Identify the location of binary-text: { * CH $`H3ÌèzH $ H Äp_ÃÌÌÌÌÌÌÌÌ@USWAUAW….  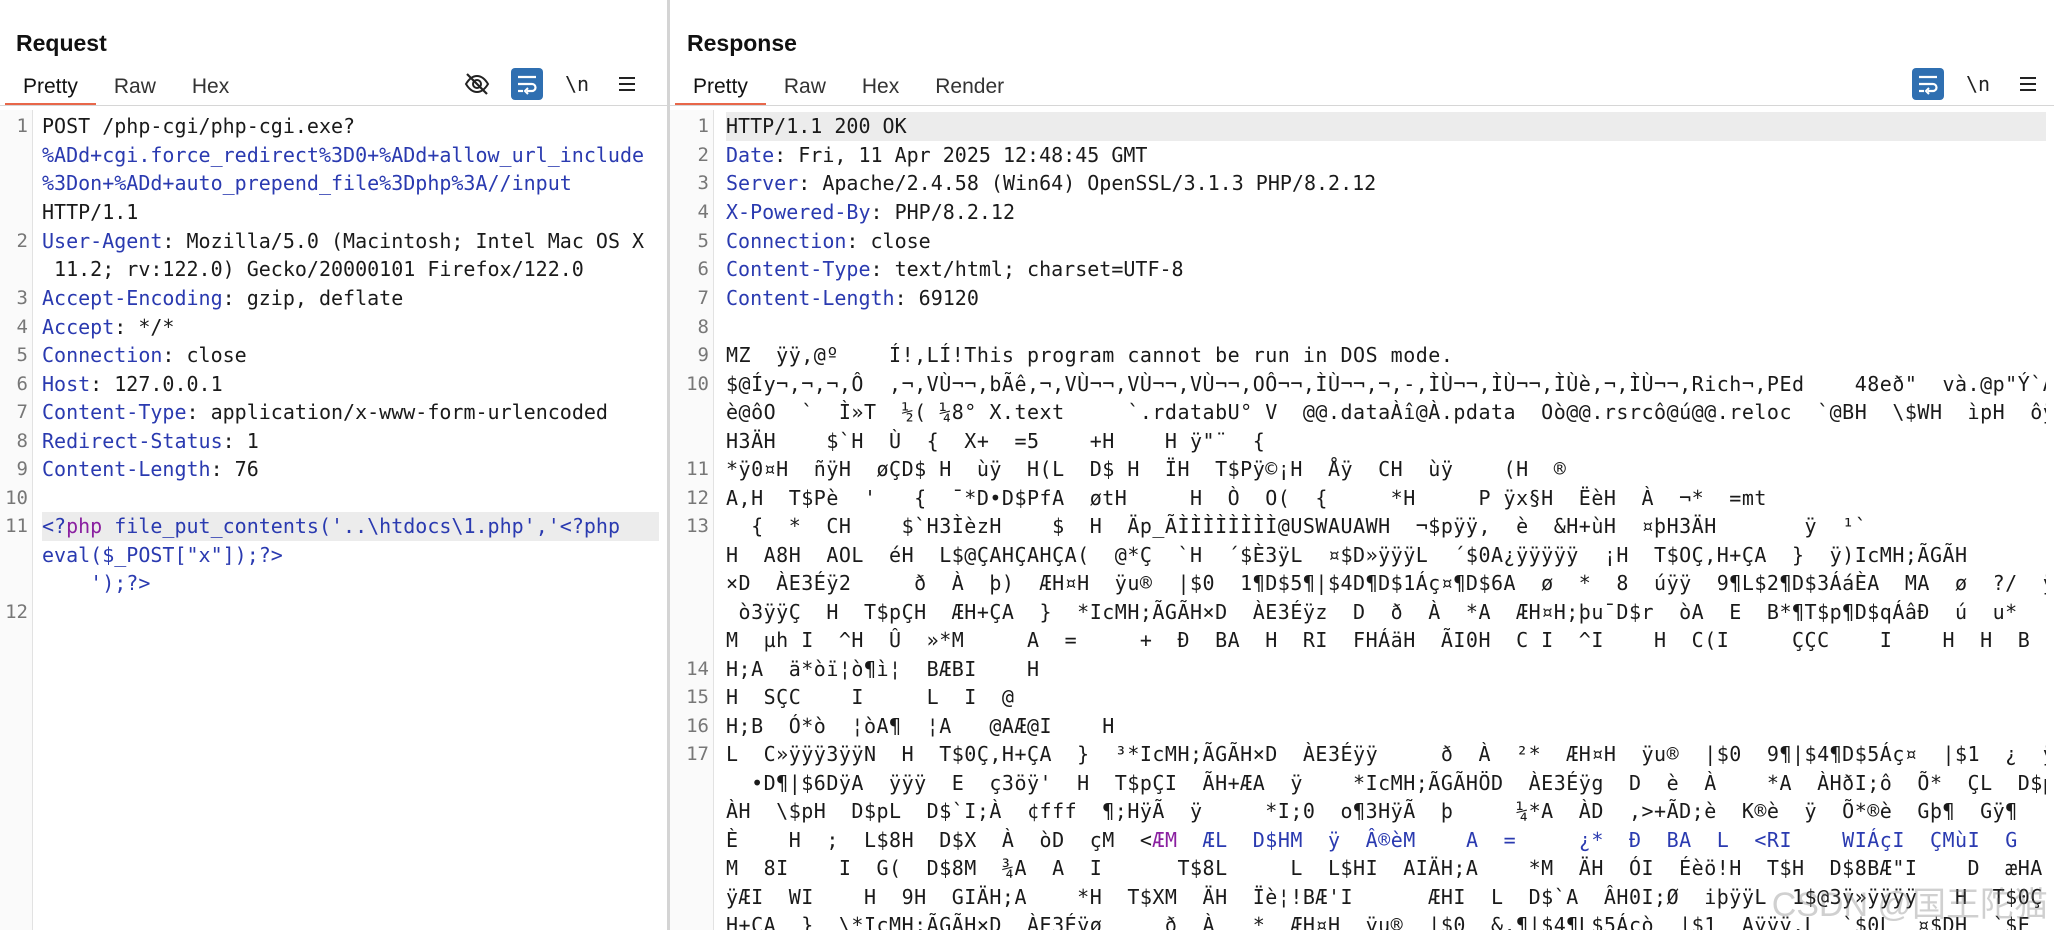
(1297, 526).